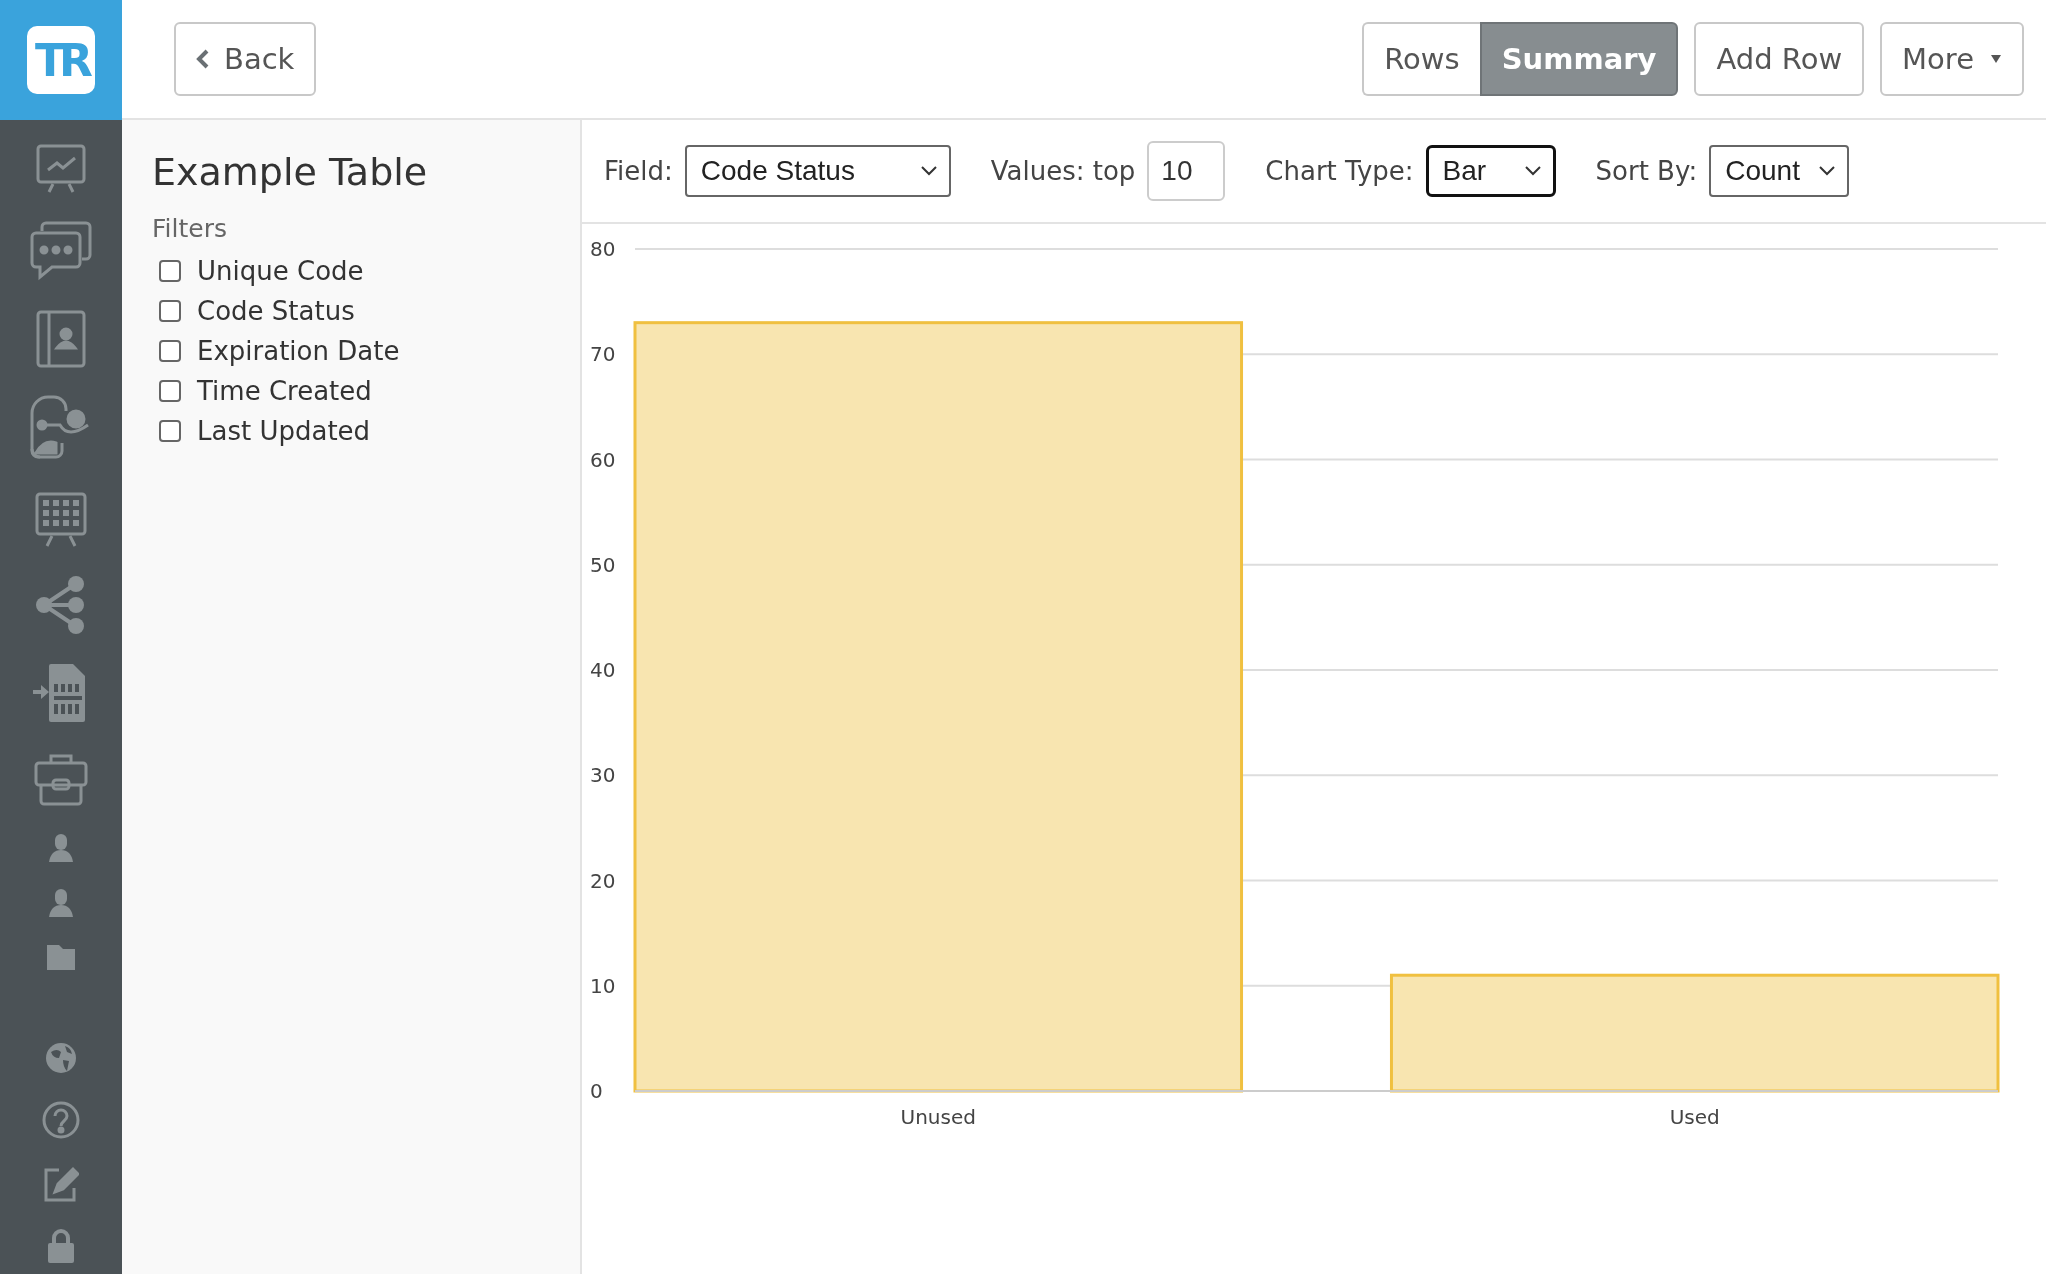  What do you see at coordinates (61, 339) in the screenshot?
I see `contact-book-icon` at bounding box center [61, 339].